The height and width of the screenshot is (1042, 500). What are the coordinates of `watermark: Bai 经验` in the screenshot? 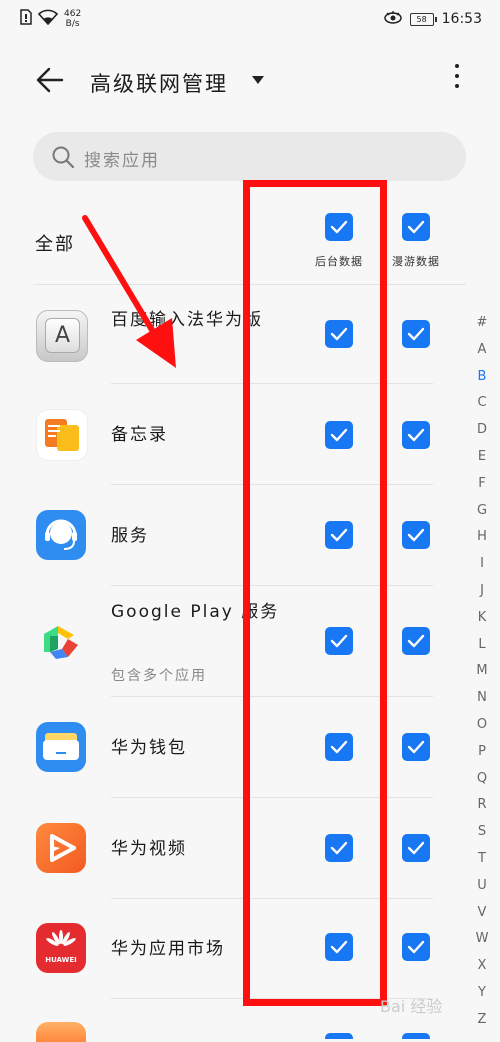 It's located at (411, 1006).